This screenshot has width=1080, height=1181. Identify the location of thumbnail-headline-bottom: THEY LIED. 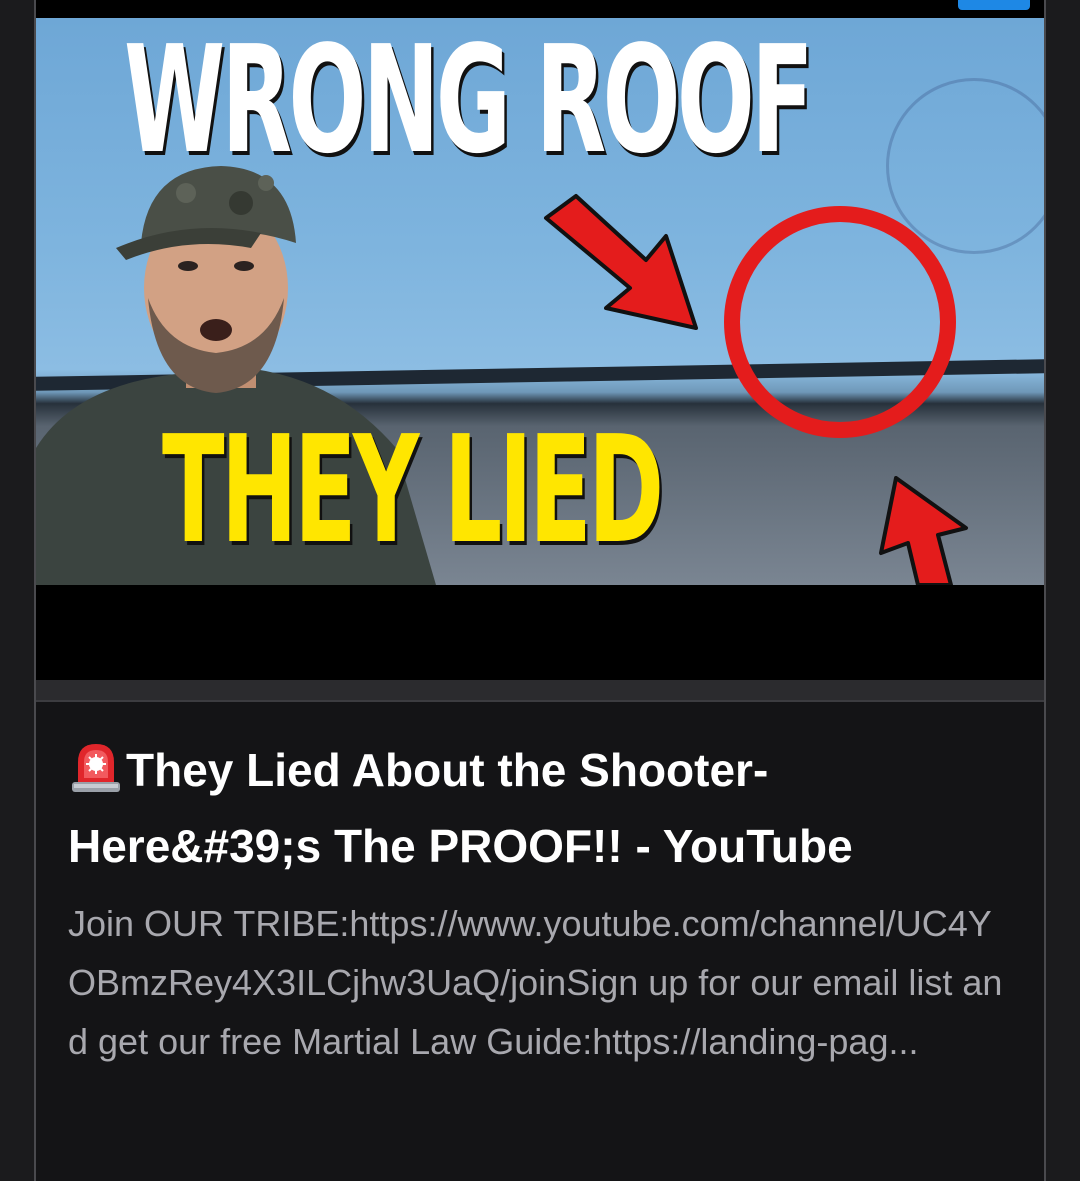
(413, 490).